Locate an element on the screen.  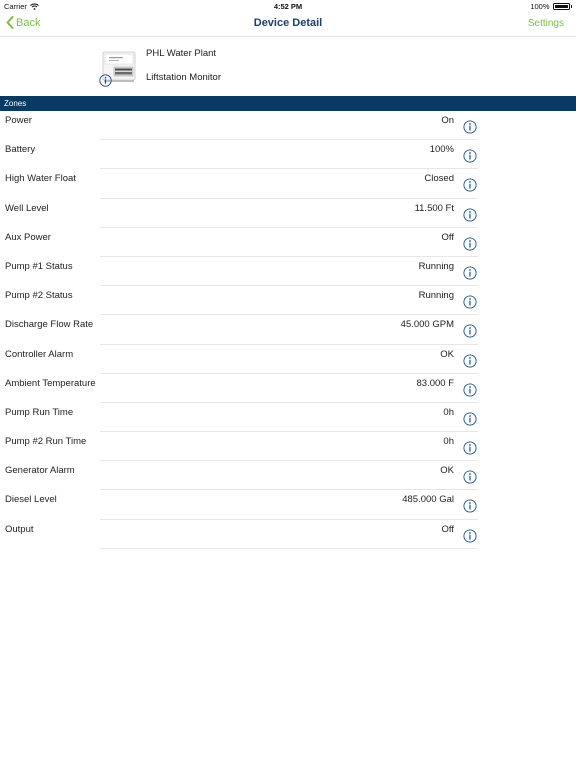
zone-row: Pump #2 Run Time 0h is located at coordinates (288, 447).